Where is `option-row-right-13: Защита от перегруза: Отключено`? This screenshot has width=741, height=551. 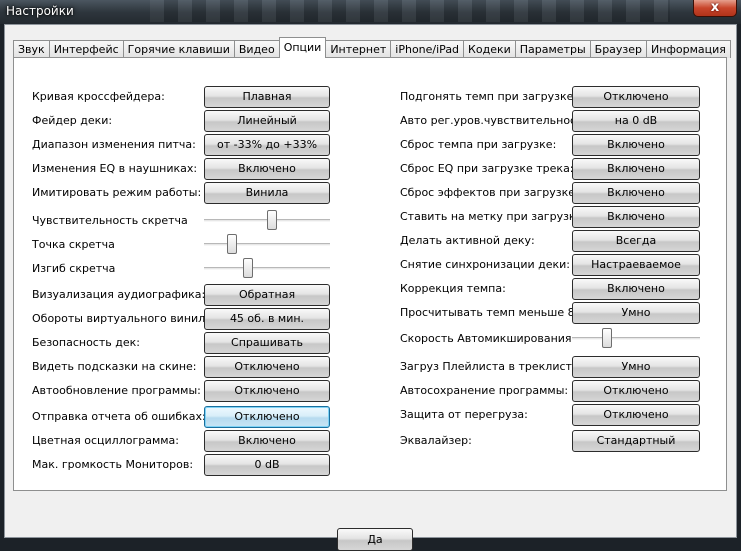
option-row-right-13: Защита от перегруза: Отключено is located at coordinates (370, 415).